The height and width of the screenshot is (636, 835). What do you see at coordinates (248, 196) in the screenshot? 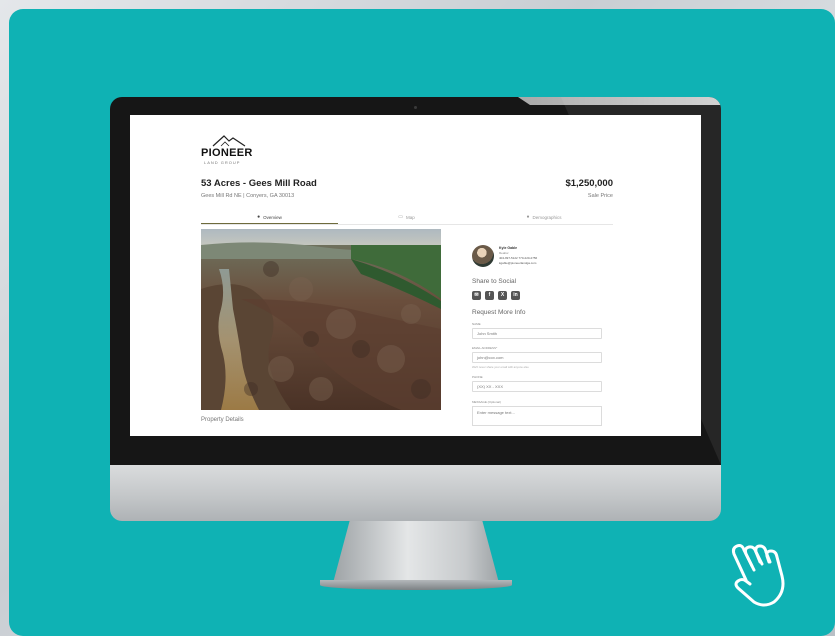
I see `property-address: Gees Mill Rd NE | Conyers, GA 30013` at bounding box center [248, 196].